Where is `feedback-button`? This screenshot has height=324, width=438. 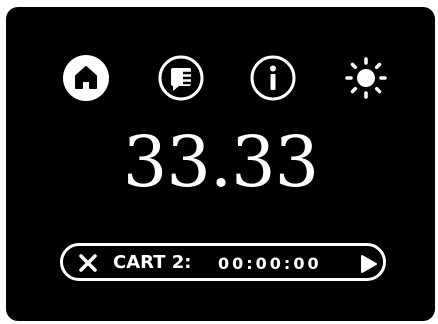
feedback-button is located at coordinates (181, 78).